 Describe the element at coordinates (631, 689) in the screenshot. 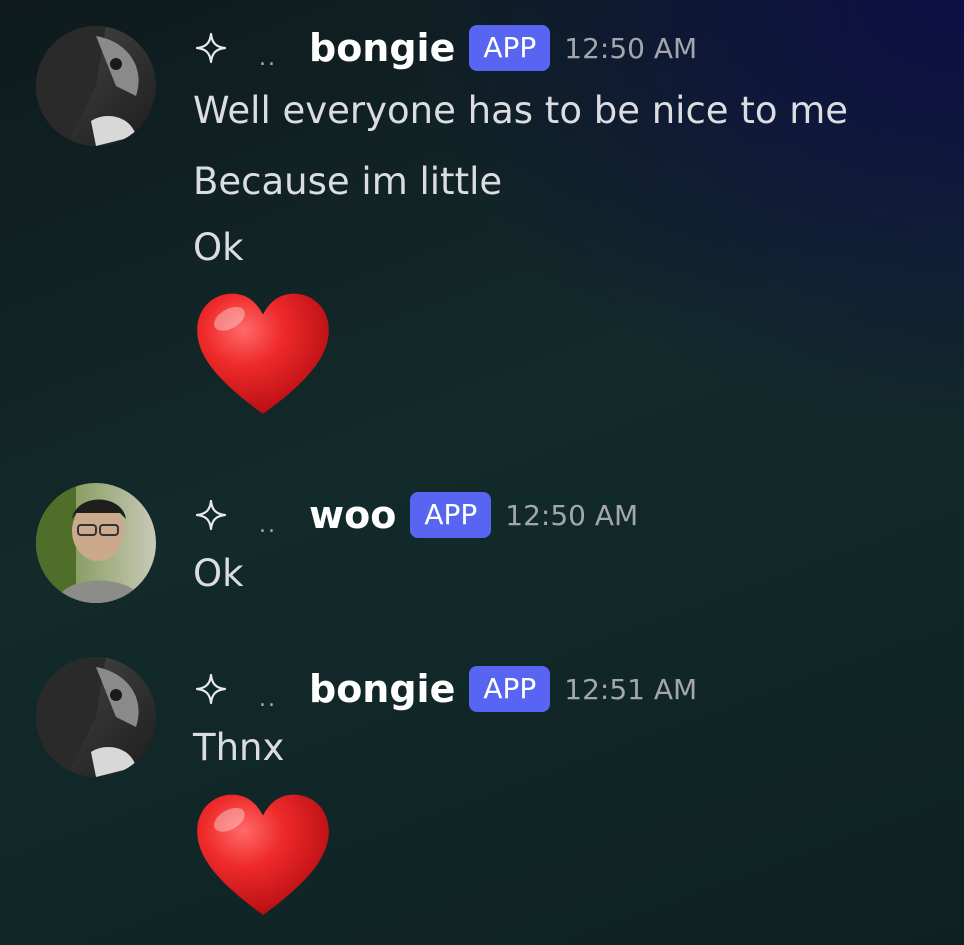

I see `timestamp: 12:51 AM` at that location.